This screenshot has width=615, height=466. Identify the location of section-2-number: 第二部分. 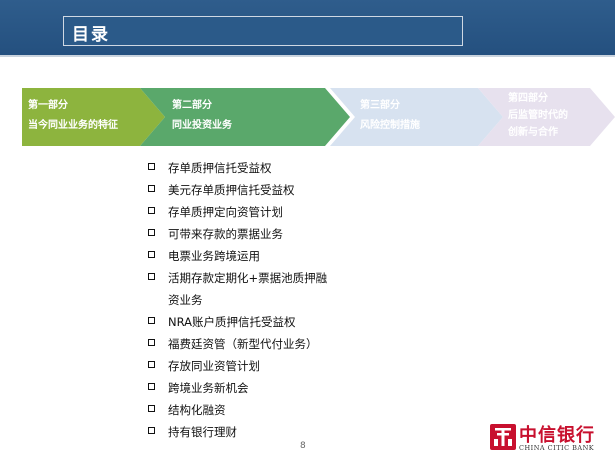
(192, 105).